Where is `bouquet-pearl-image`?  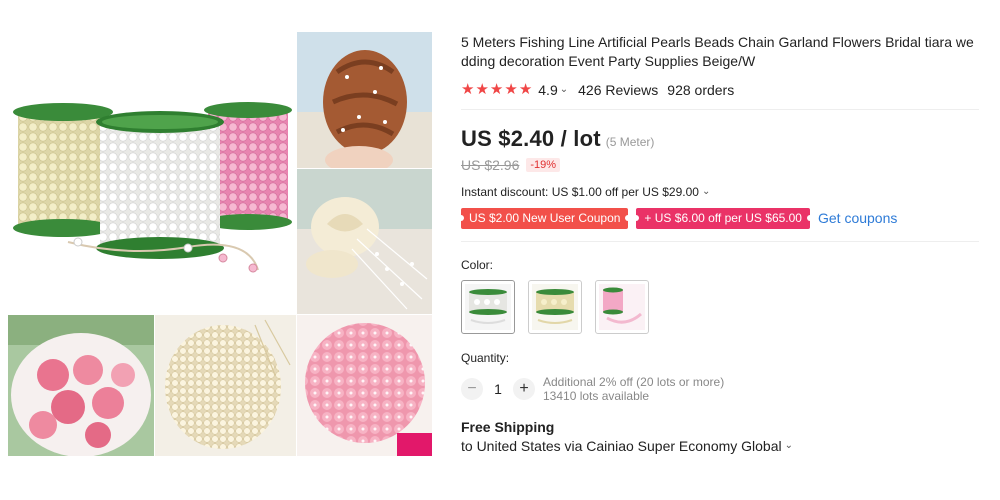 bouquet-pearl-image is located at coordinates (225, 385).